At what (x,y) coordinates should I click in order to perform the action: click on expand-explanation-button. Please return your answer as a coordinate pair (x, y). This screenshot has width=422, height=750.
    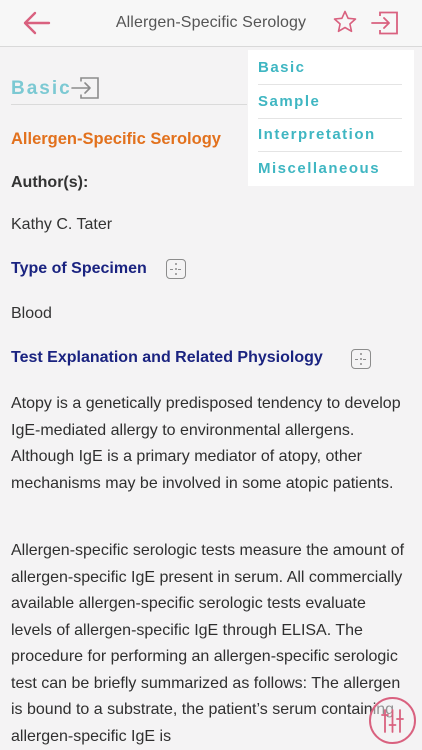
    Looking at the image, I should click on (361, 359).